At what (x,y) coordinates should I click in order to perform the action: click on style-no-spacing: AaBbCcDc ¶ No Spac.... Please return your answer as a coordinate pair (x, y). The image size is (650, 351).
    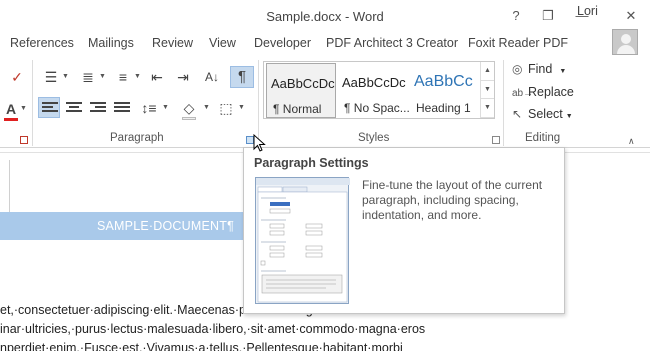
    Looking at the image, I should click on (374, 90).